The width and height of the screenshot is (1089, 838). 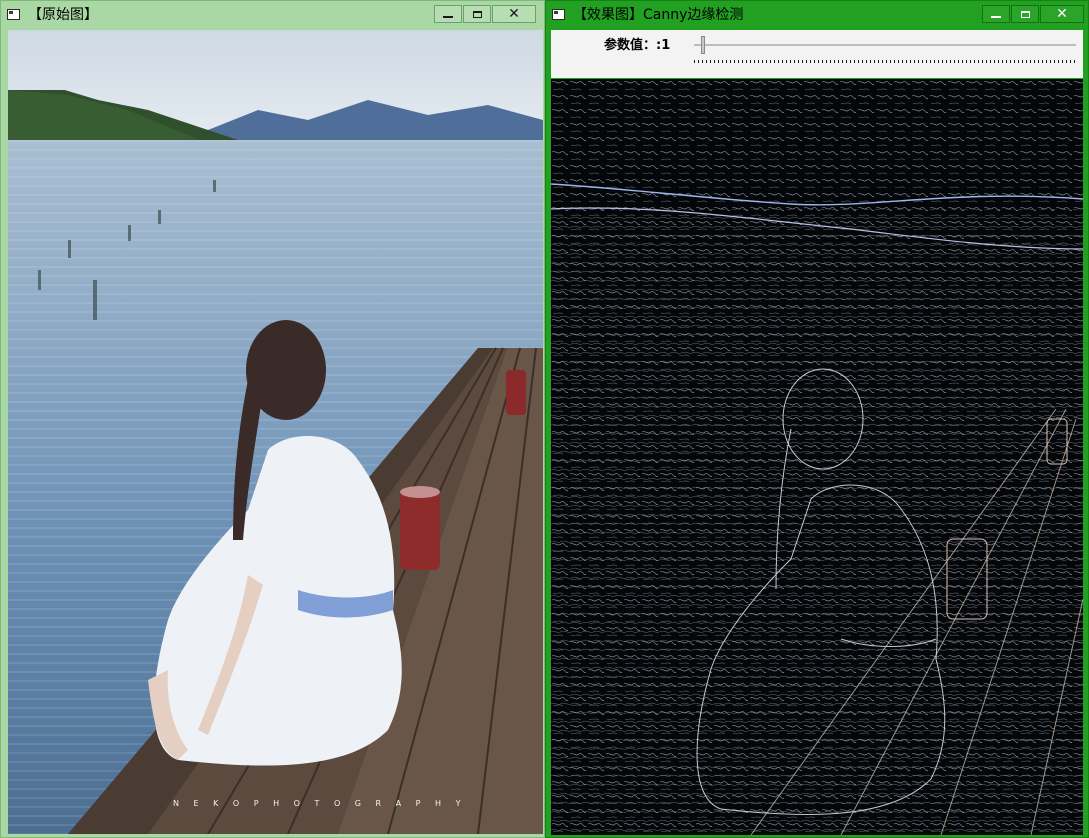 What do you see at coordinates (637, 45) in the screenshot?
I see `trackbar-label: 参数值：:1` at bounding box center [637, 45].